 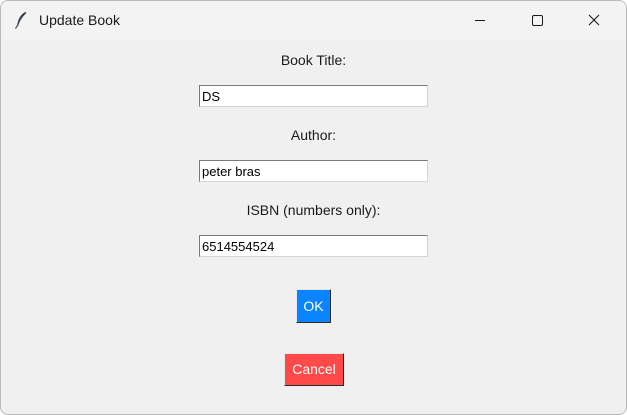 I want to click on maximize-icon, so click(x=537, y=20).